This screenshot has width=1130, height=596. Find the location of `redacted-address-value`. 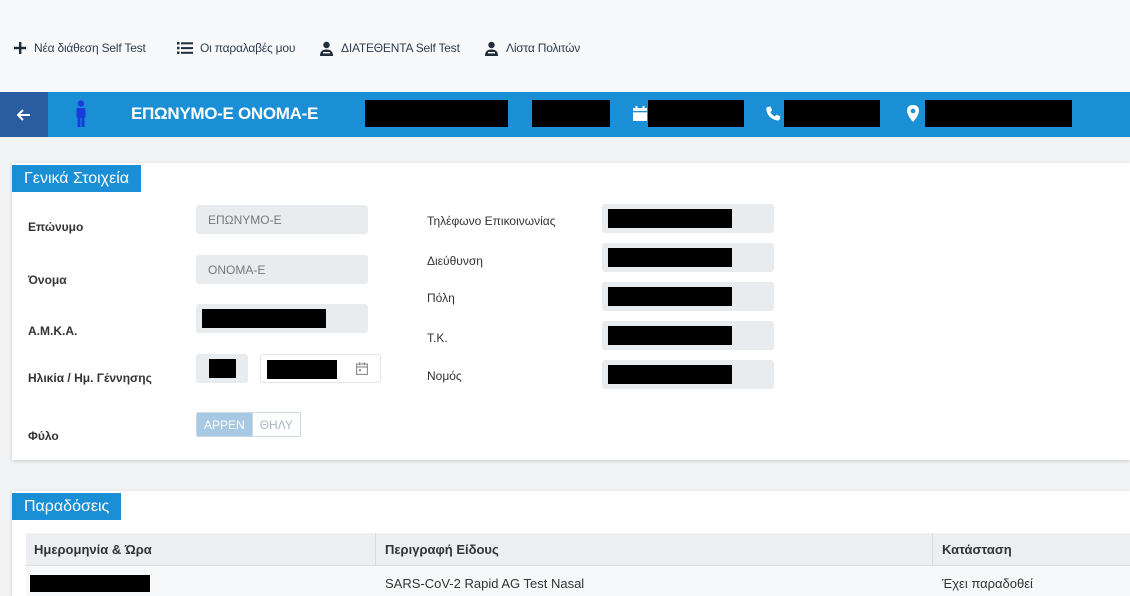

redacted-address-value is located at coordinates (670, 257).